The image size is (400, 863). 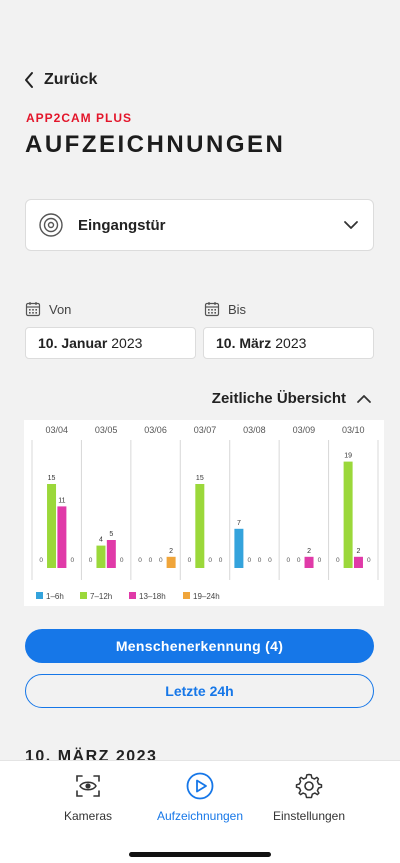 I want to click on chart-value-label: 5, so click(x=111, y=534).